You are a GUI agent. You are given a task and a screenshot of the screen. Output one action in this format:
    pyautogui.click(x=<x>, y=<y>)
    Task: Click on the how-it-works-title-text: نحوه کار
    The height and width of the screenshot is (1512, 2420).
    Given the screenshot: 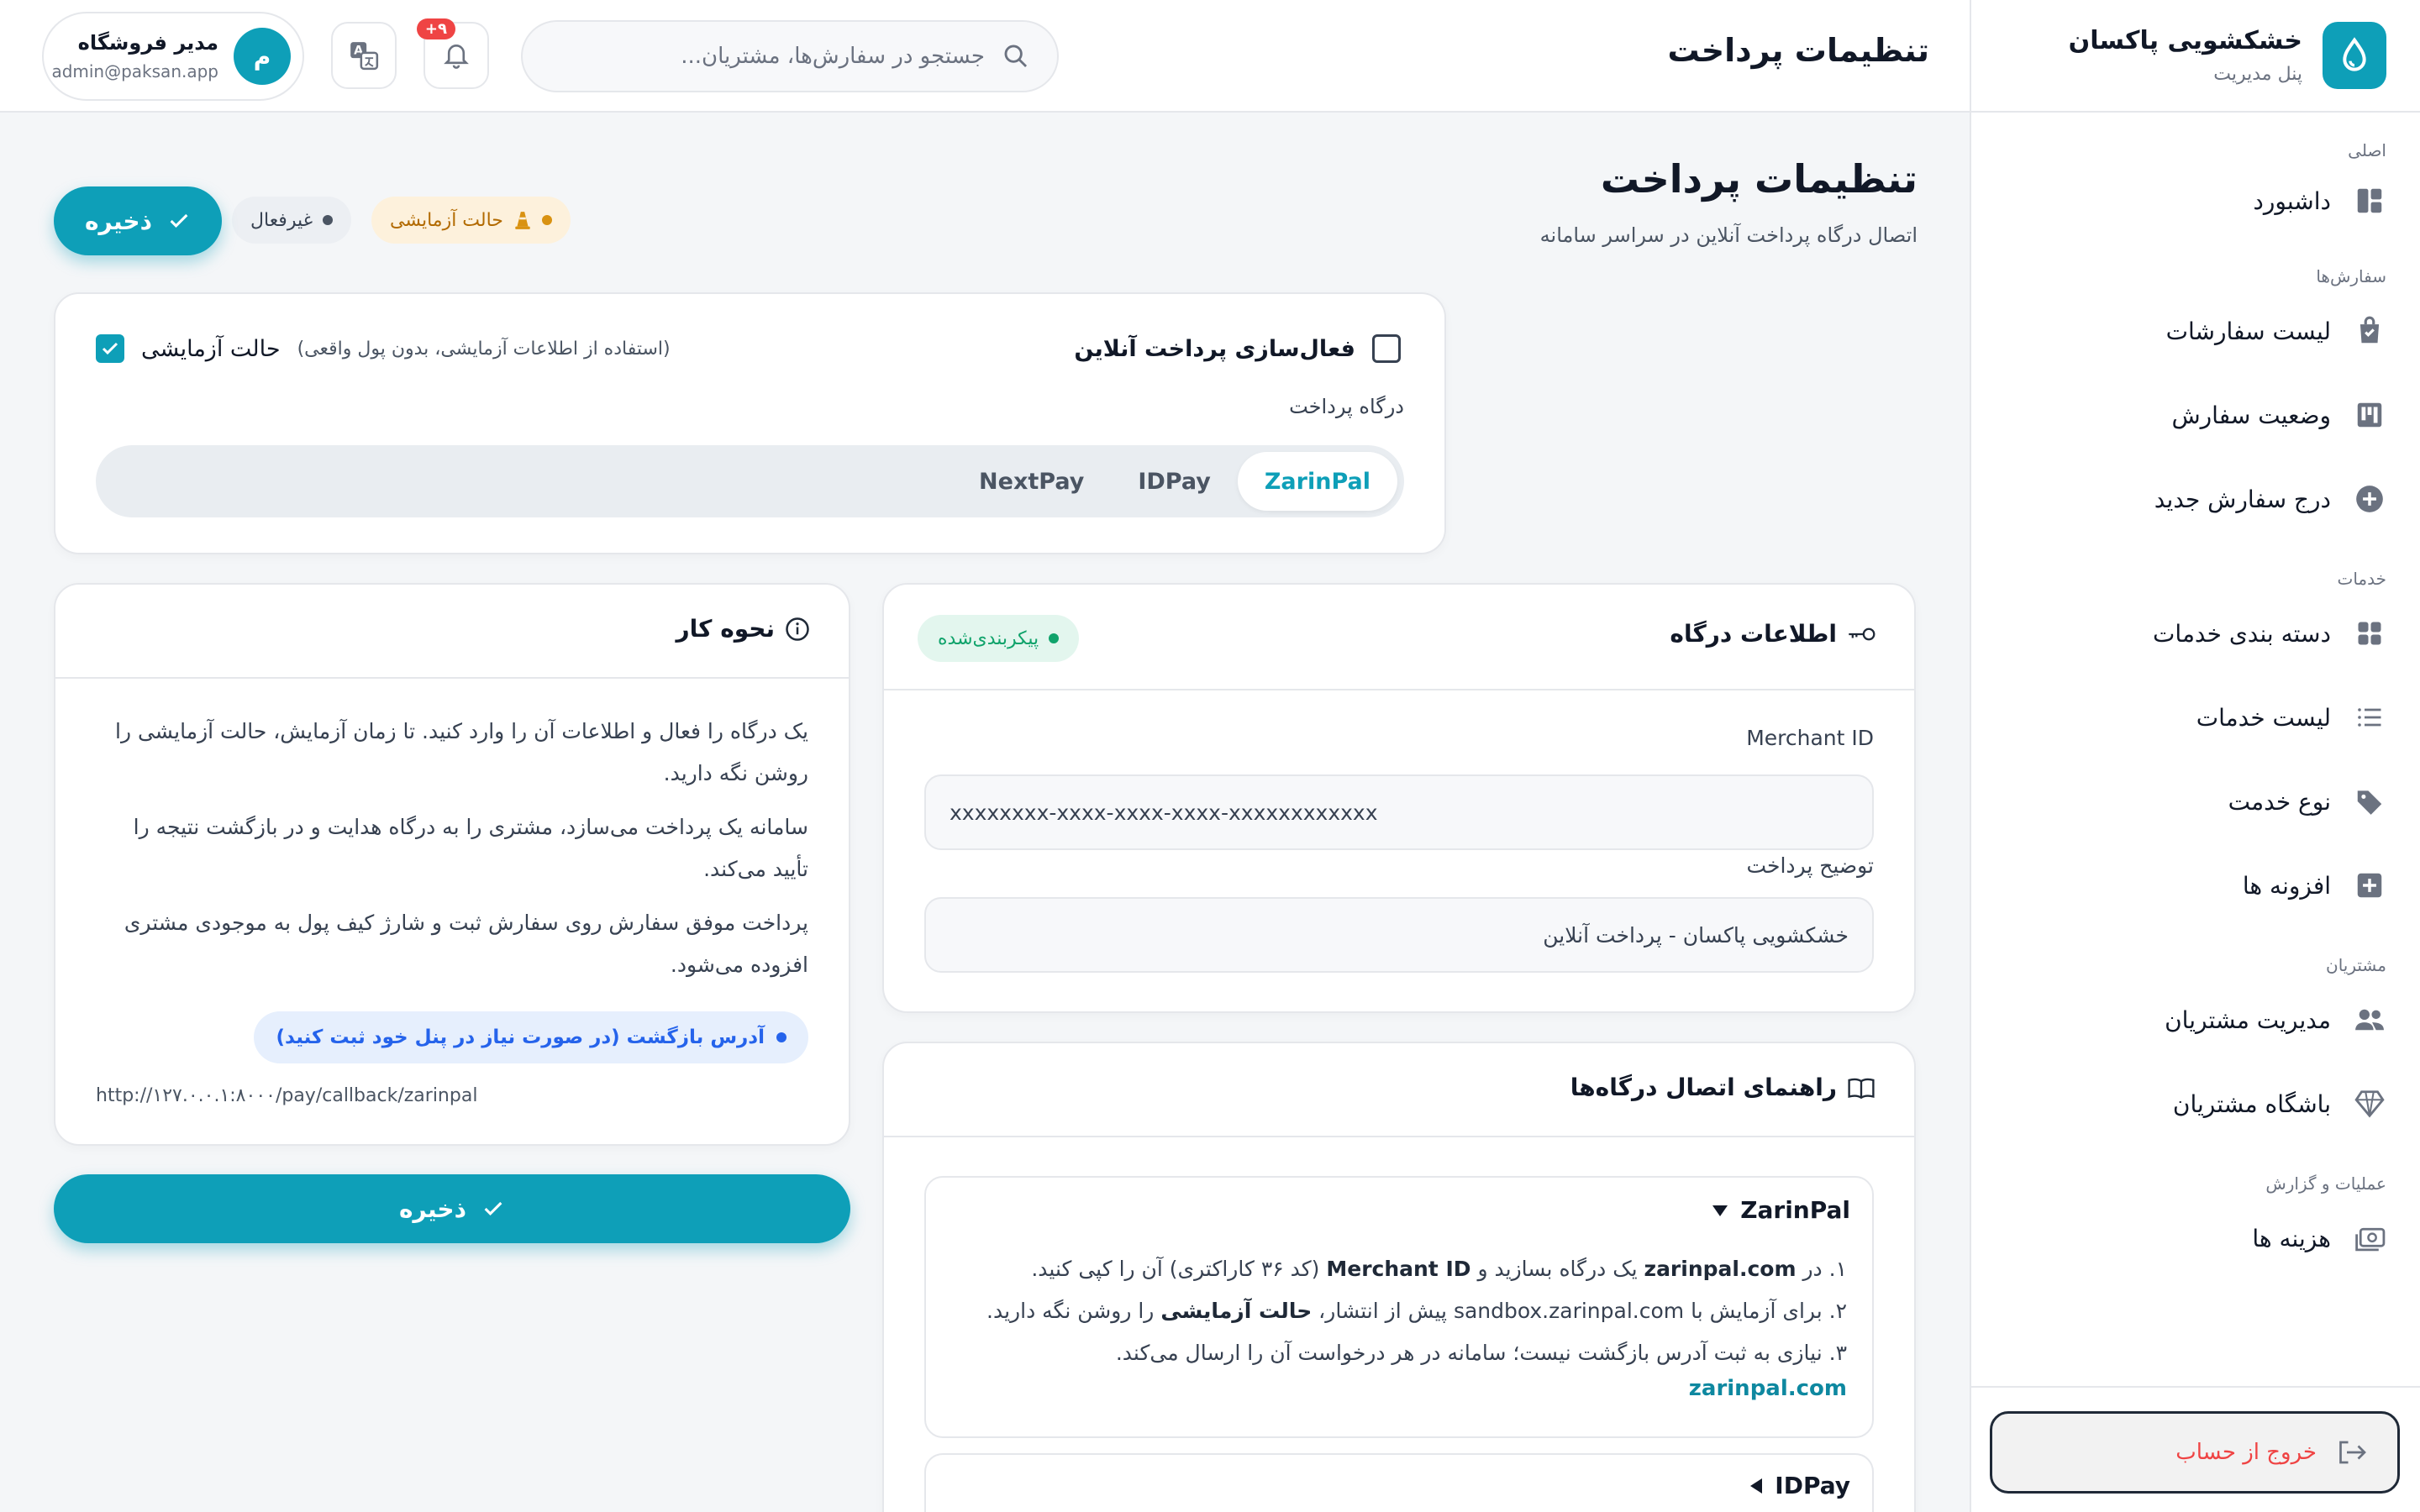 What is the action you would take?
    pyautogui.click(x=725, y=629)
    